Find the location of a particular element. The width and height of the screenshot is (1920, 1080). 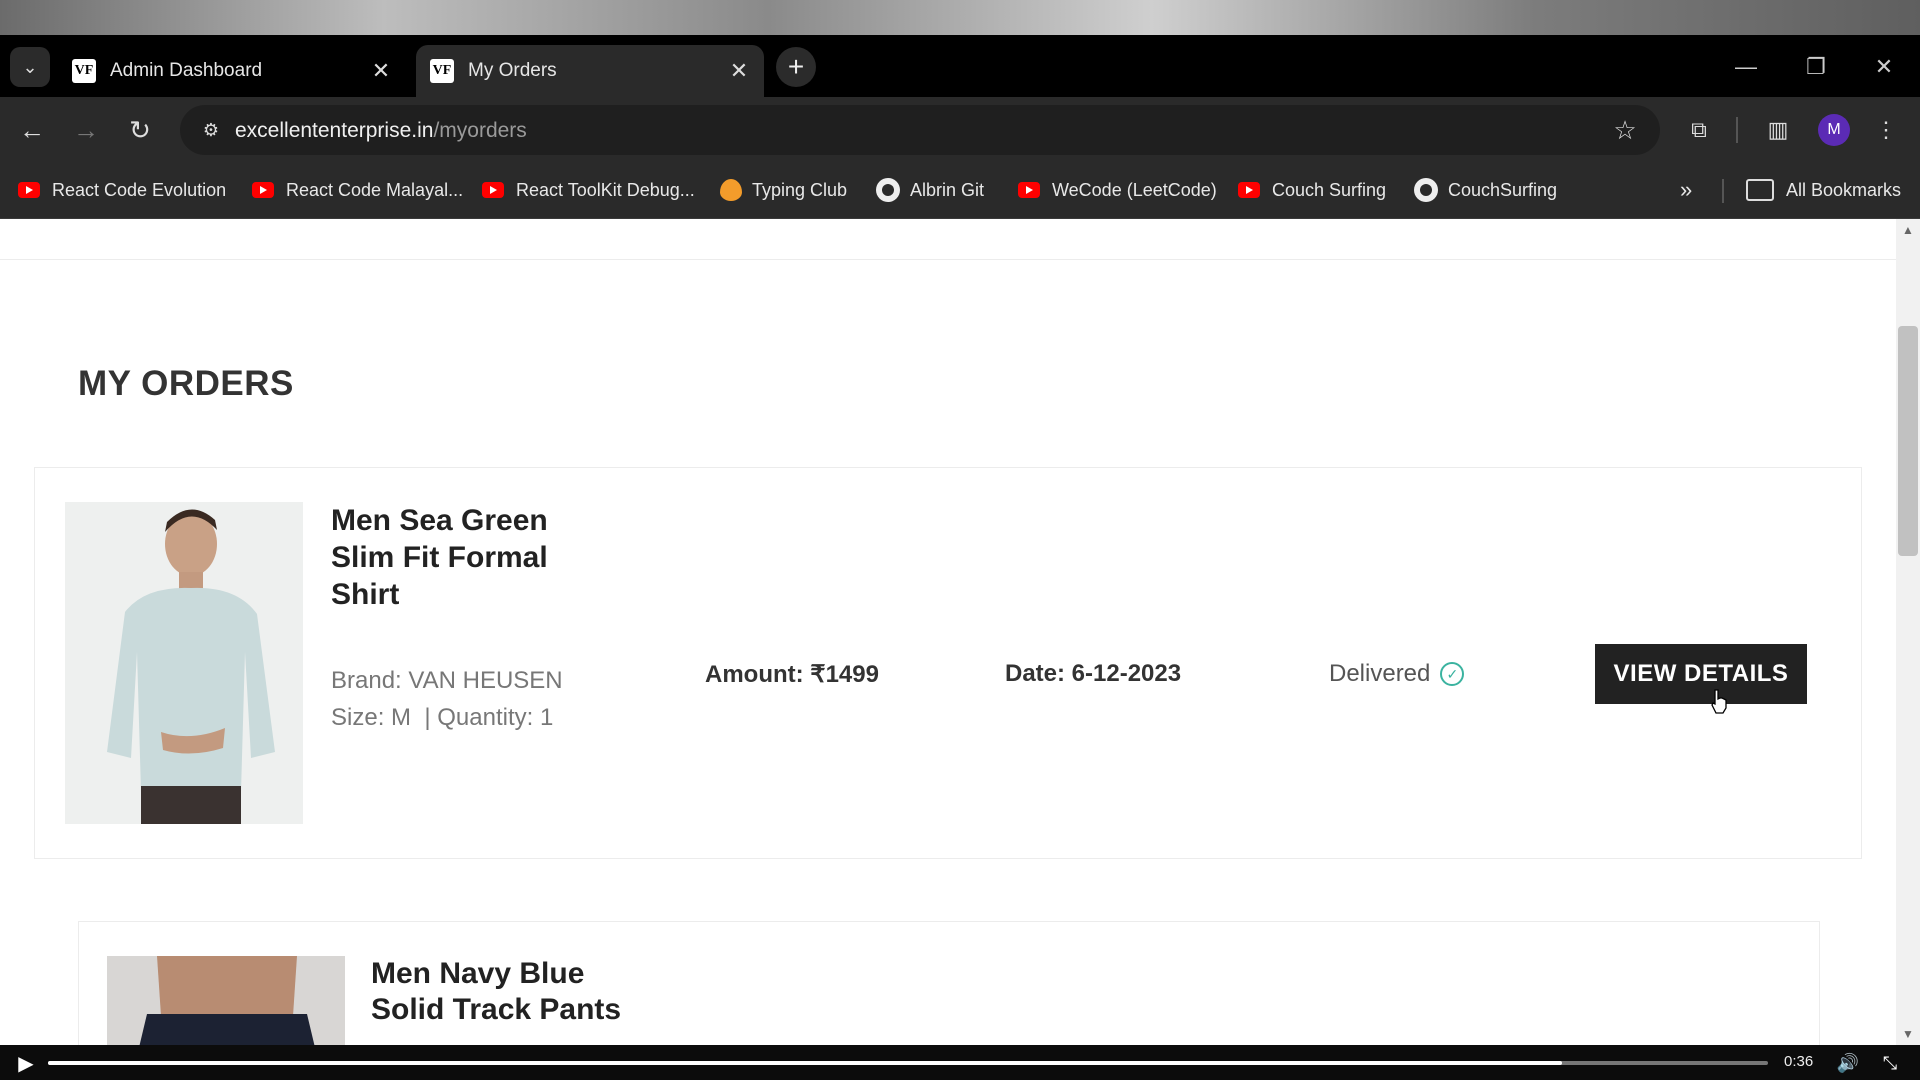

product-name-line: Men Sea Green is located at coordinates (439, 520).